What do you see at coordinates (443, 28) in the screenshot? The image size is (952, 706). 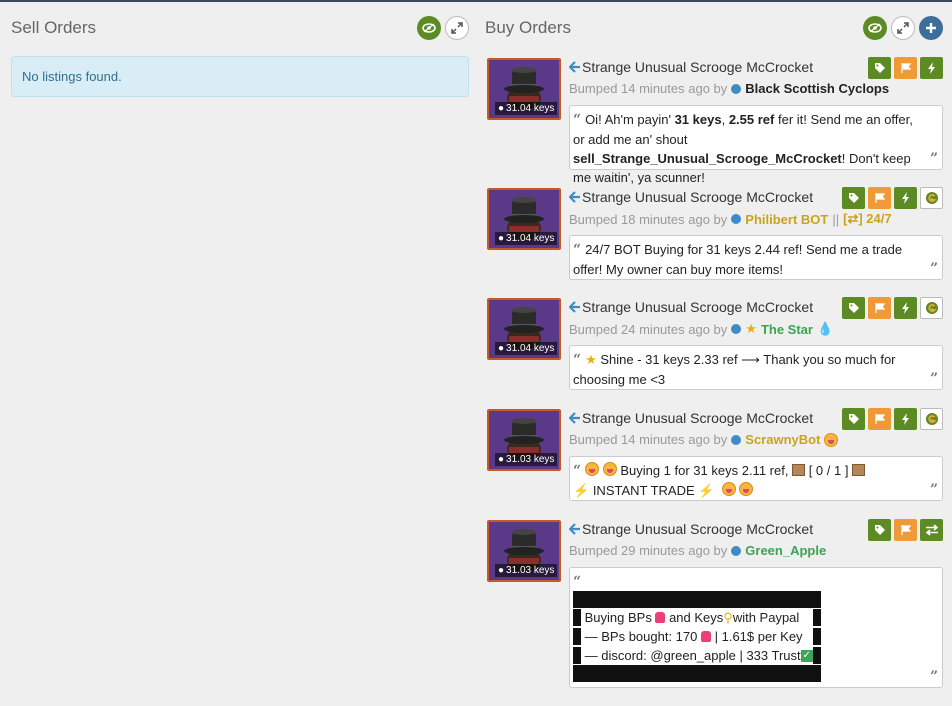 I see `sell-header-buttons` at bounding box center [443, 28].